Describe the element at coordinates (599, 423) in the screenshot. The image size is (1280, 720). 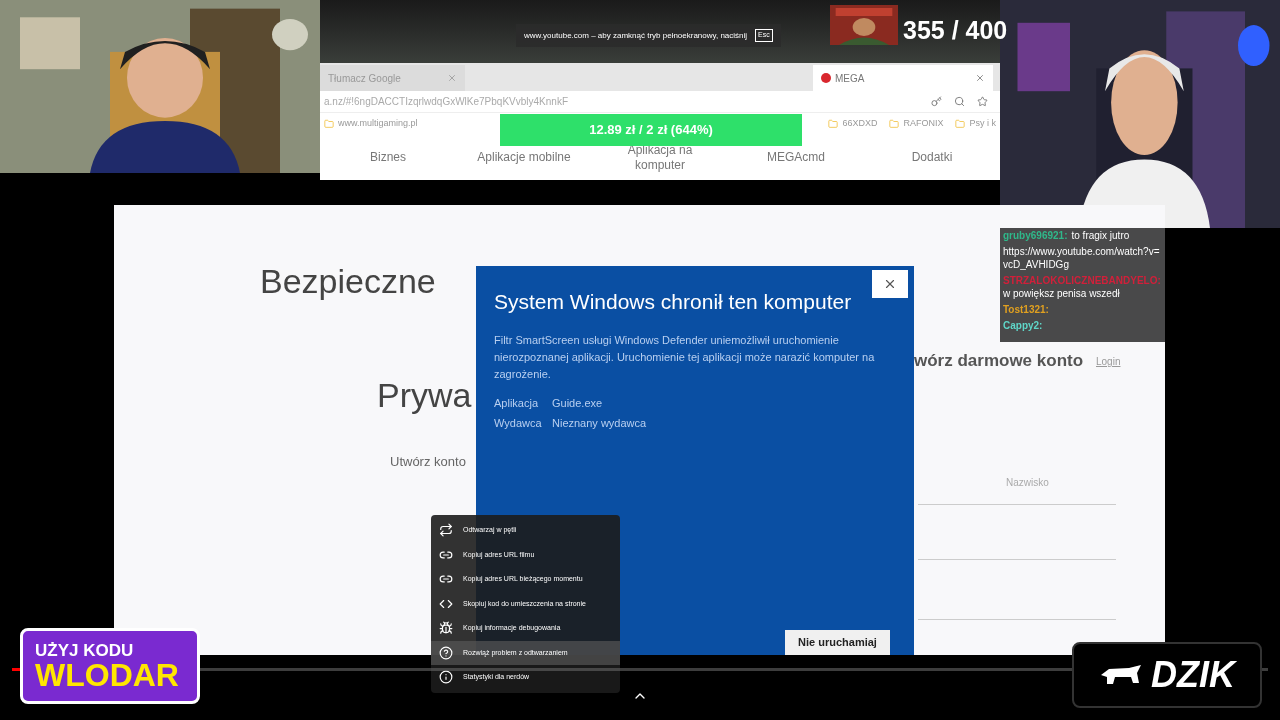
I see `detail-value: Nieznany wydawca` at that location.